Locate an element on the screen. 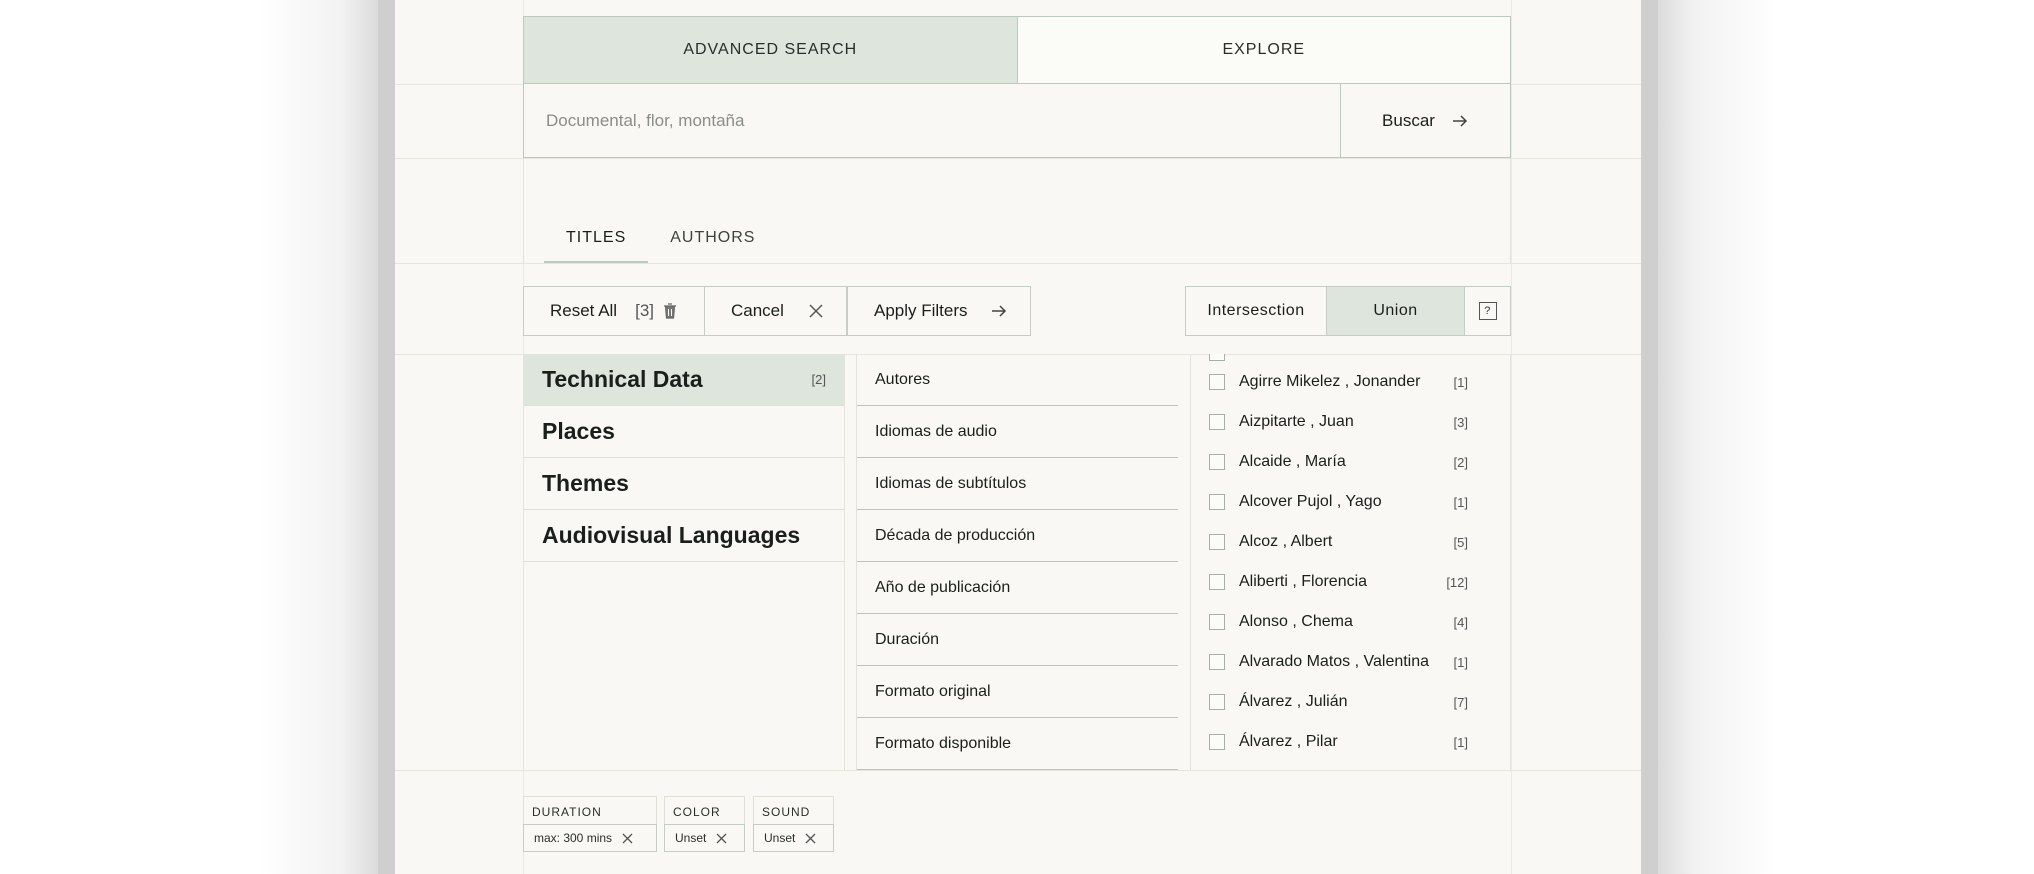  subcategory-item: Autores is located at coordinates (1017, 380).